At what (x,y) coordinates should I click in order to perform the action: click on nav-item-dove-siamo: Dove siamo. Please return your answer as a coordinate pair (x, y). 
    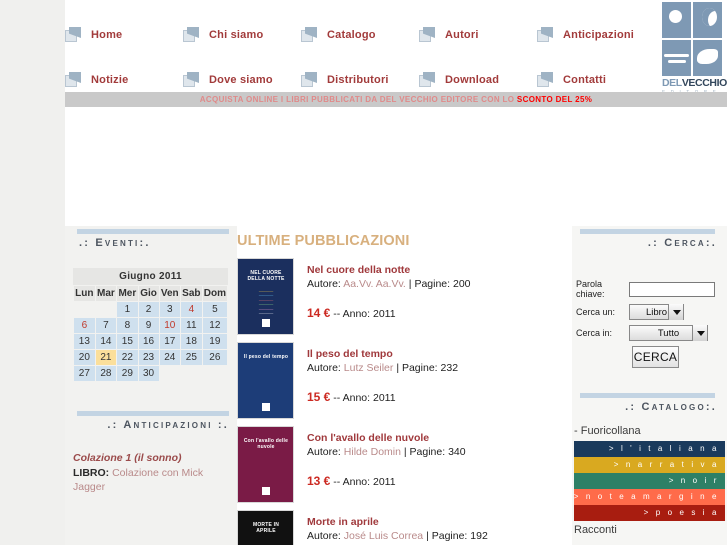
    Looking at the image, I should click on (242, 79).